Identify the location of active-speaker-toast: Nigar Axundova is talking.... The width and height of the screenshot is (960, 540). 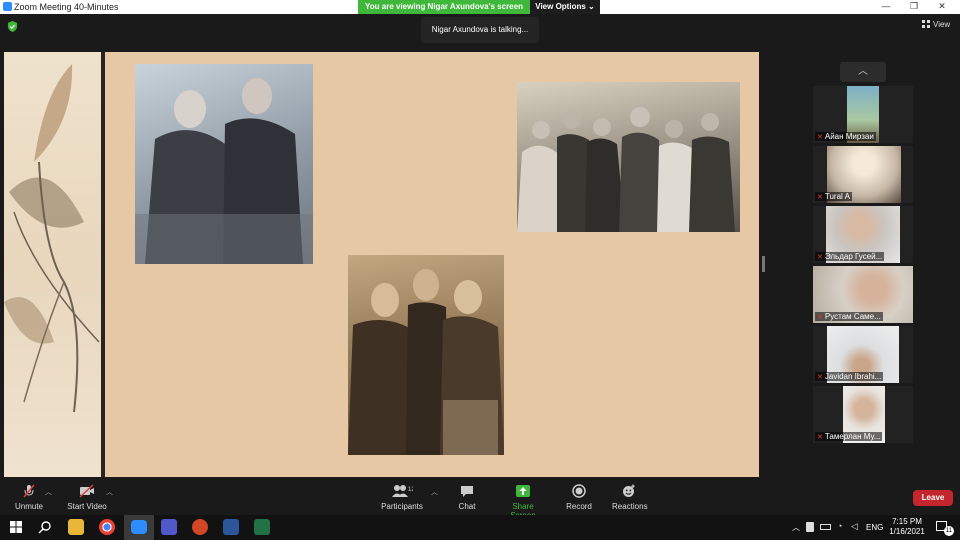
(480, 30).